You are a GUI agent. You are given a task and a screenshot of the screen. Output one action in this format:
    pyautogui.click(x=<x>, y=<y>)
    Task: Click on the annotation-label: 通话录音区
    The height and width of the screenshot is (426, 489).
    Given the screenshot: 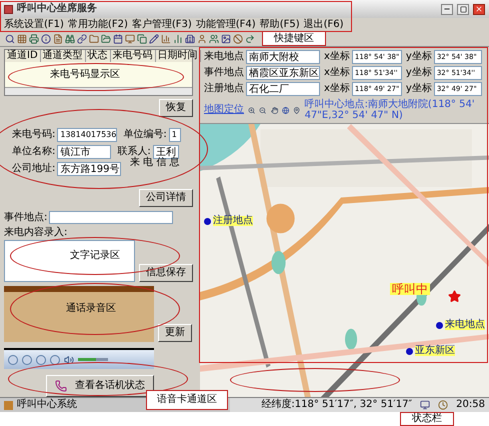 What is the action you would take?
    pyautogui.click(x=91, y=309)
    